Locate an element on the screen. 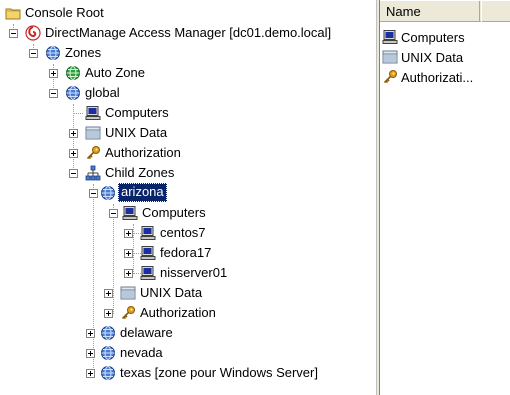 This screenshot has height=395, width=510. column-header-name: Name is located at coordinates (430, 11).